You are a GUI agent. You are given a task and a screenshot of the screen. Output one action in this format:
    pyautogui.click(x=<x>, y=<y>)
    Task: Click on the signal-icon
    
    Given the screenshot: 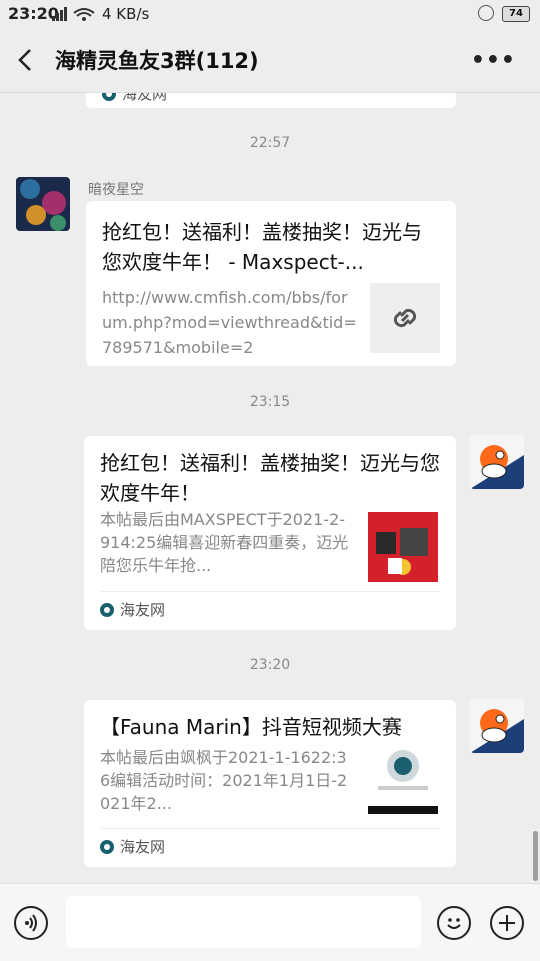 What is the action you would take?
    pyautogui.click(x=75, y=16)
    